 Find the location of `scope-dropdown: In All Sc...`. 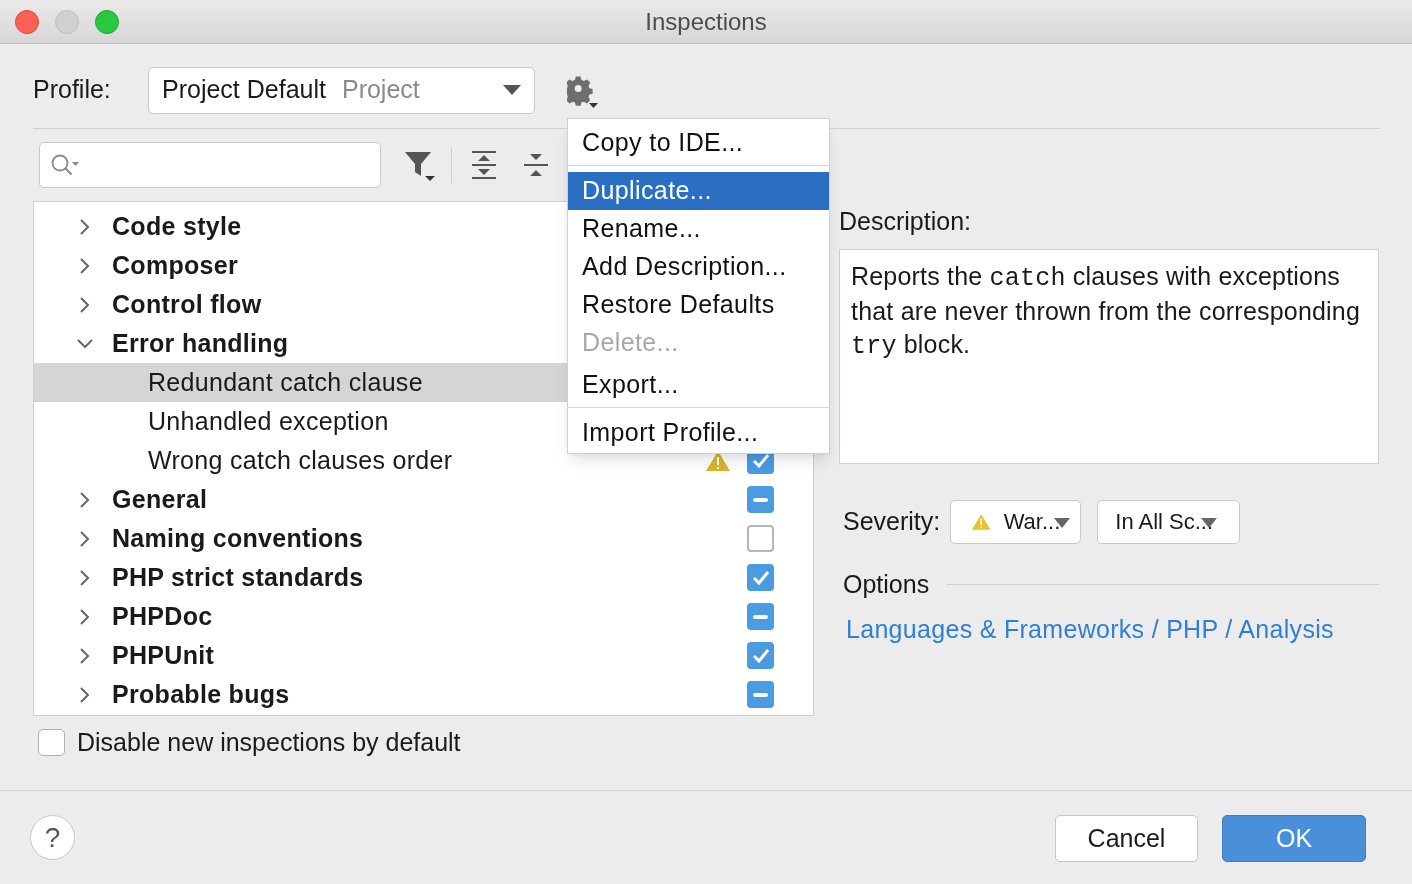

scope-dropdown: In All Sc... is located at coordinates (1169, 521).